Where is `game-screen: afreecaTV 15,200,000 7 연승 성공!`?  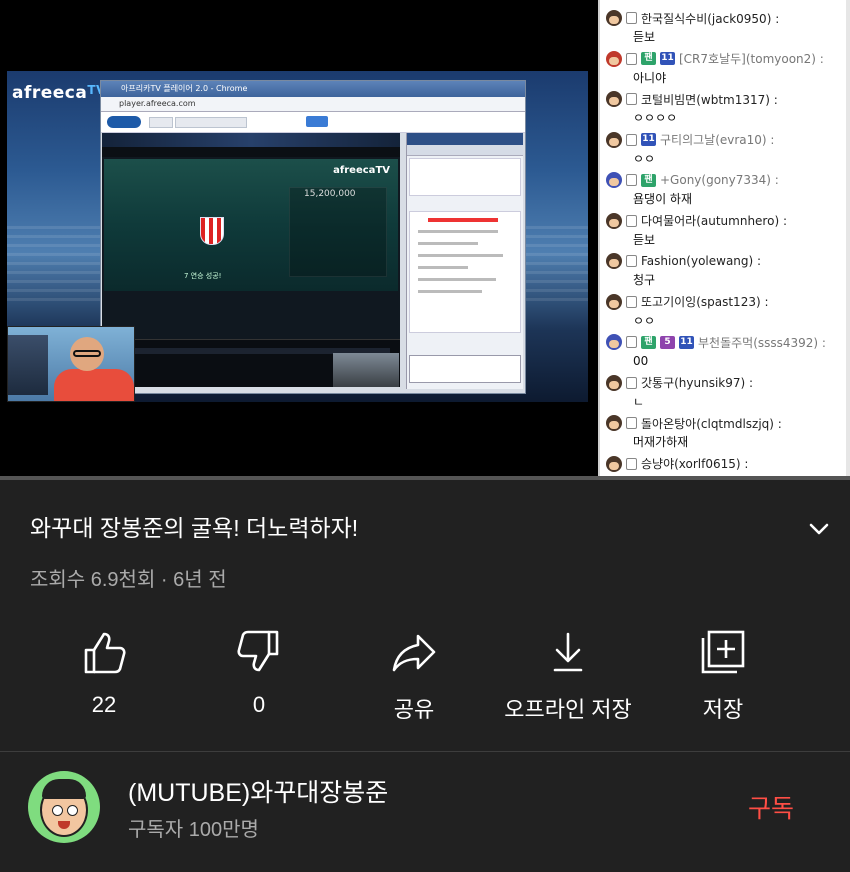 game-screen: afreecaTV 15,200,000 7 연승 성공! is located at coordinates (251, 225).